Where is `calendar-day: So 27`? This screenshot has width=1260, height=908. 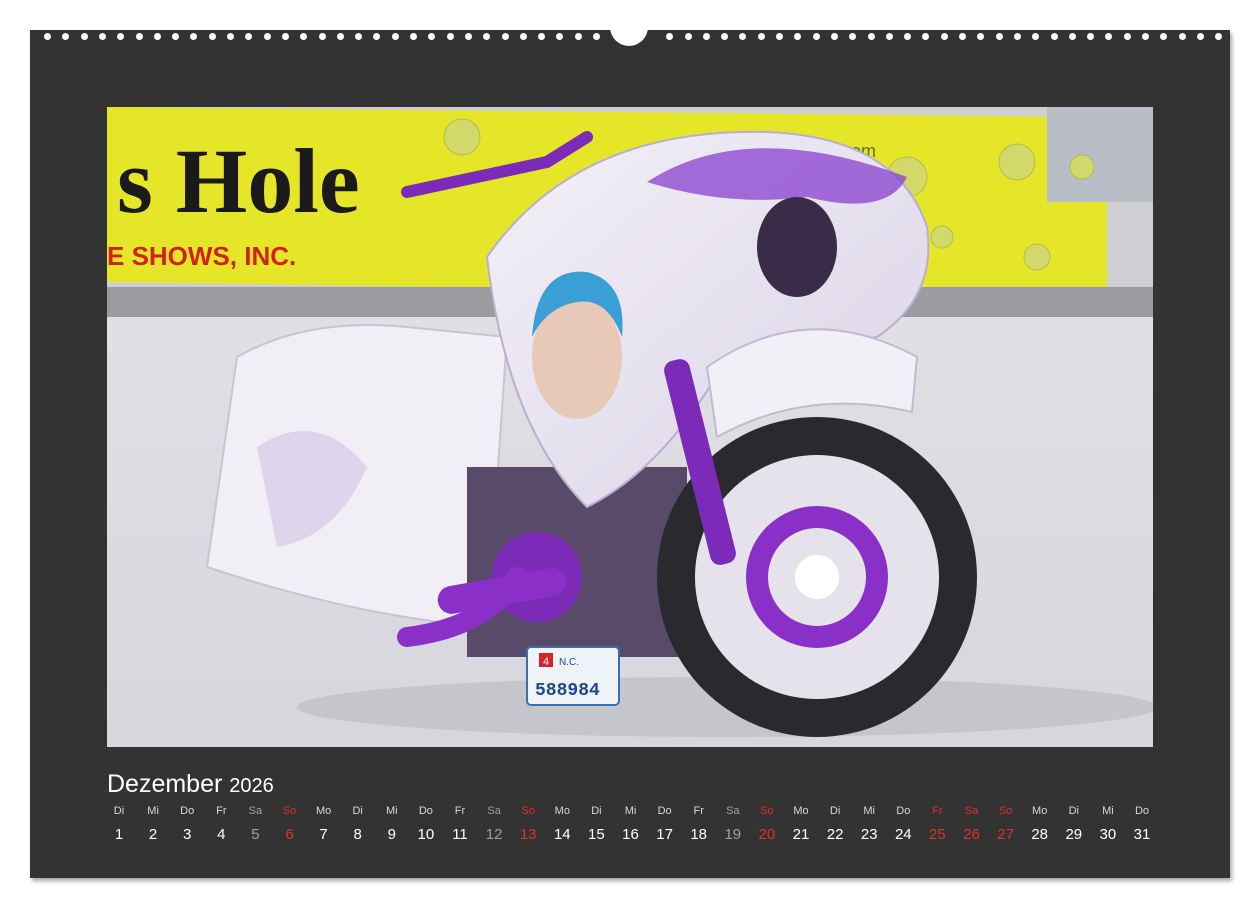
calendar-day: So 27 is located at coordinates (1006, 824).